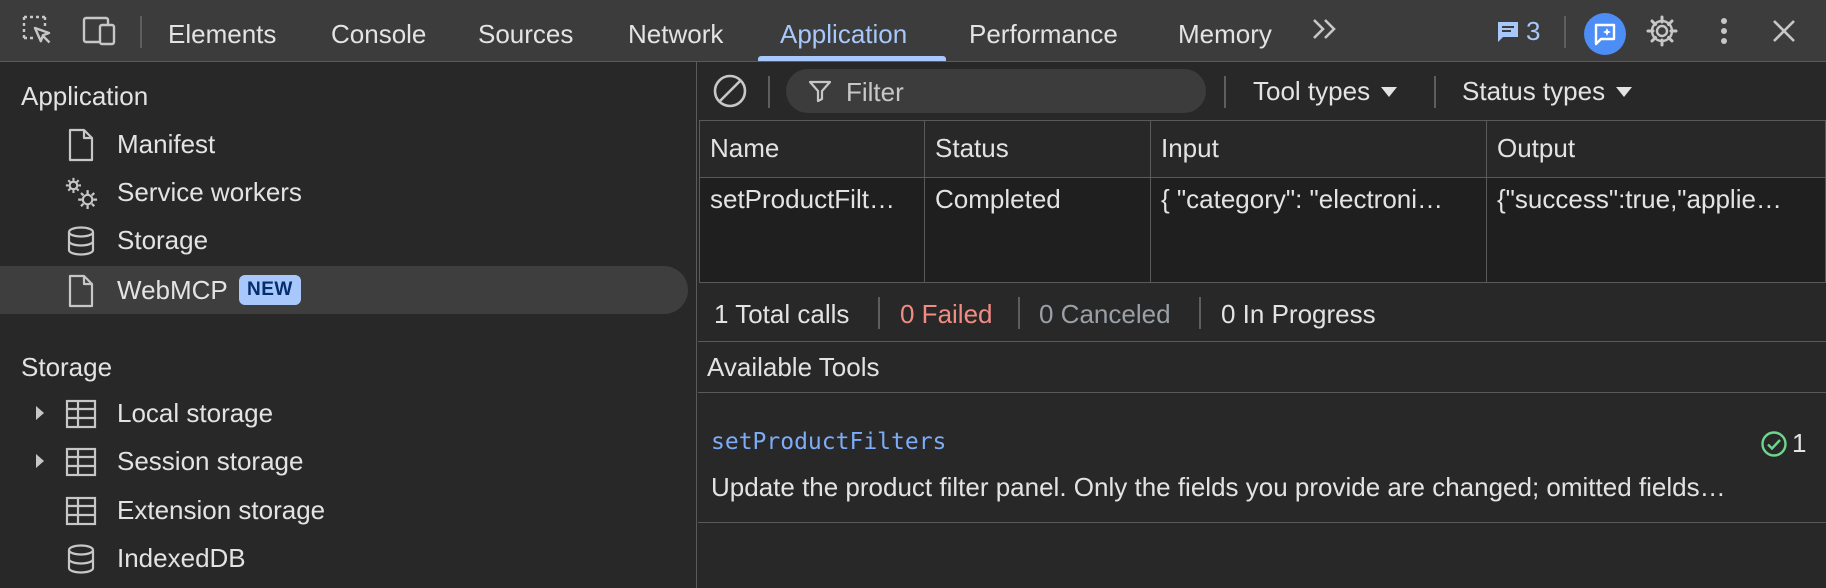 Image resolution: width=1826 pixels, height=588 pixels. I want to click on tool-types-dropdown: Tool types, so click(1325, 91).